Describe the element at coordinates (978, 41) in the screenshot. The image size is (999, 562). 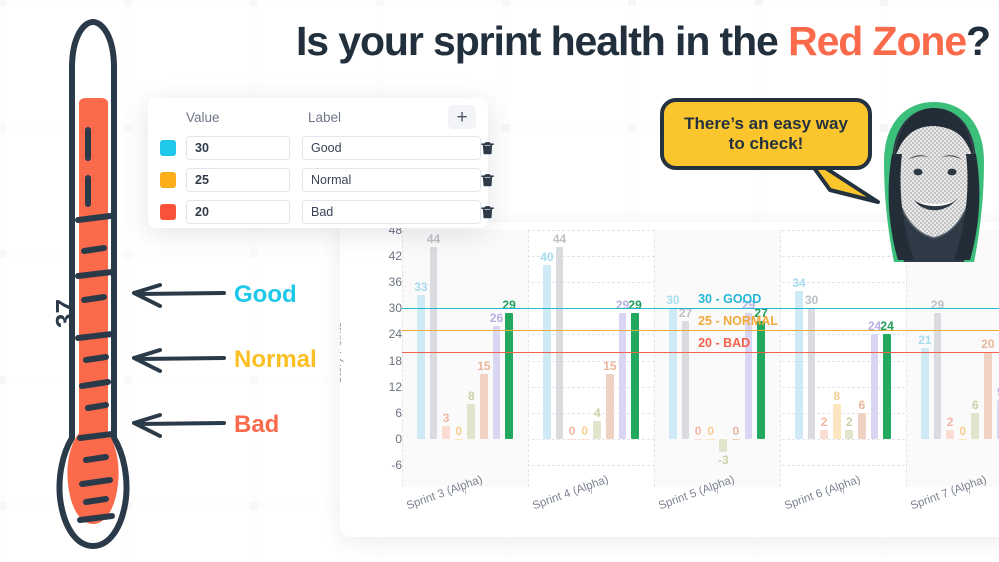
I see `headline-part-3: ?` at that location.